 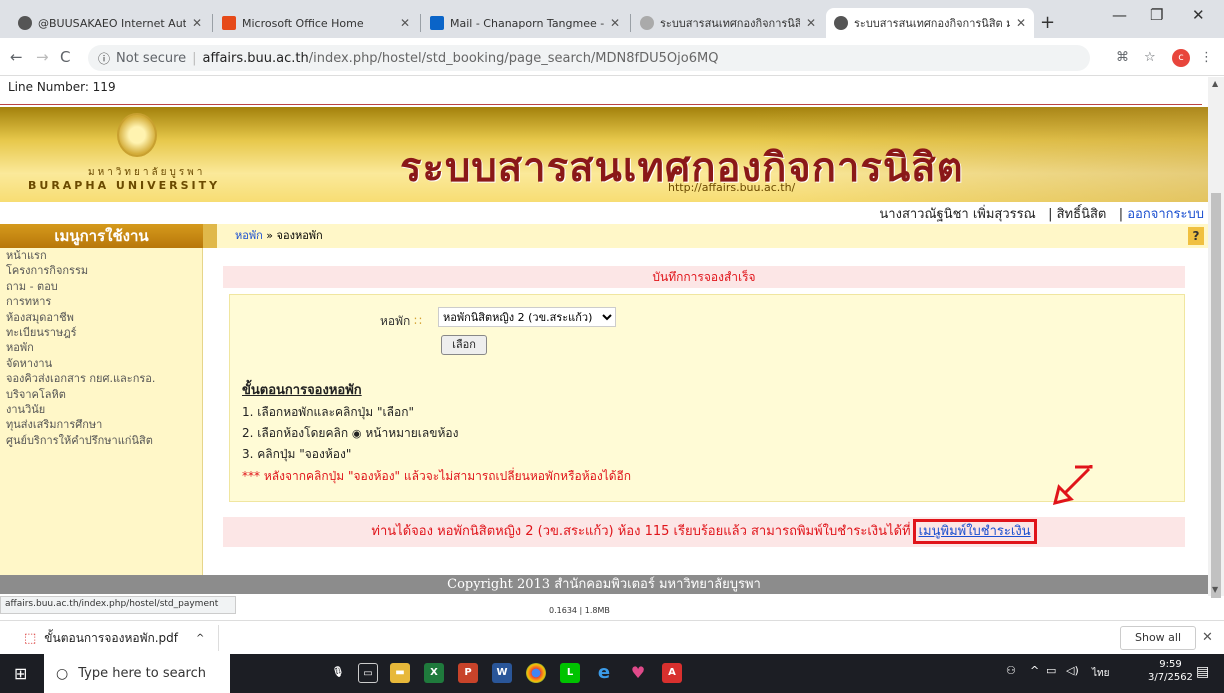 What do you see at coordinates (704, 277) in the screenshot?
I see `success-notice: บันทึกการจองสำเร็จ` at bounding box center [704, 277].